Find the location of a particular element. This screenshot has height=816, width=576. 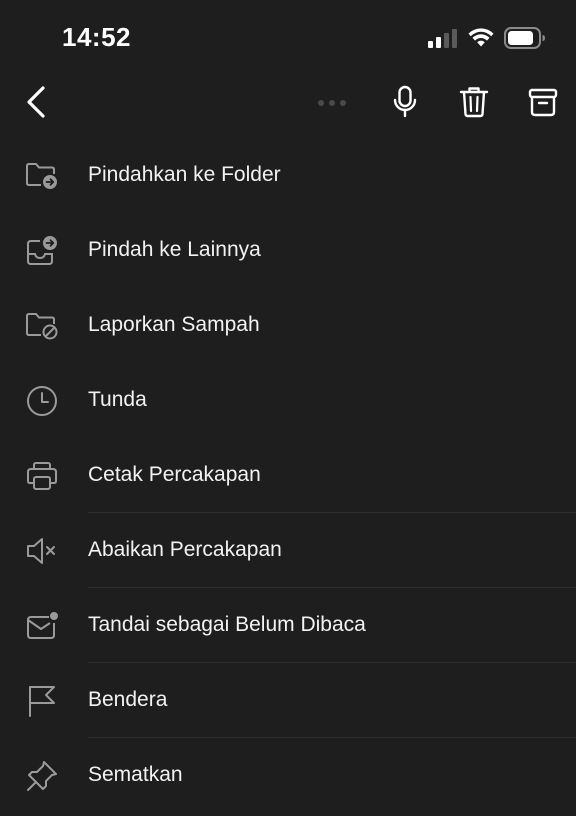

toolbar is located at coordinates (288, 103).